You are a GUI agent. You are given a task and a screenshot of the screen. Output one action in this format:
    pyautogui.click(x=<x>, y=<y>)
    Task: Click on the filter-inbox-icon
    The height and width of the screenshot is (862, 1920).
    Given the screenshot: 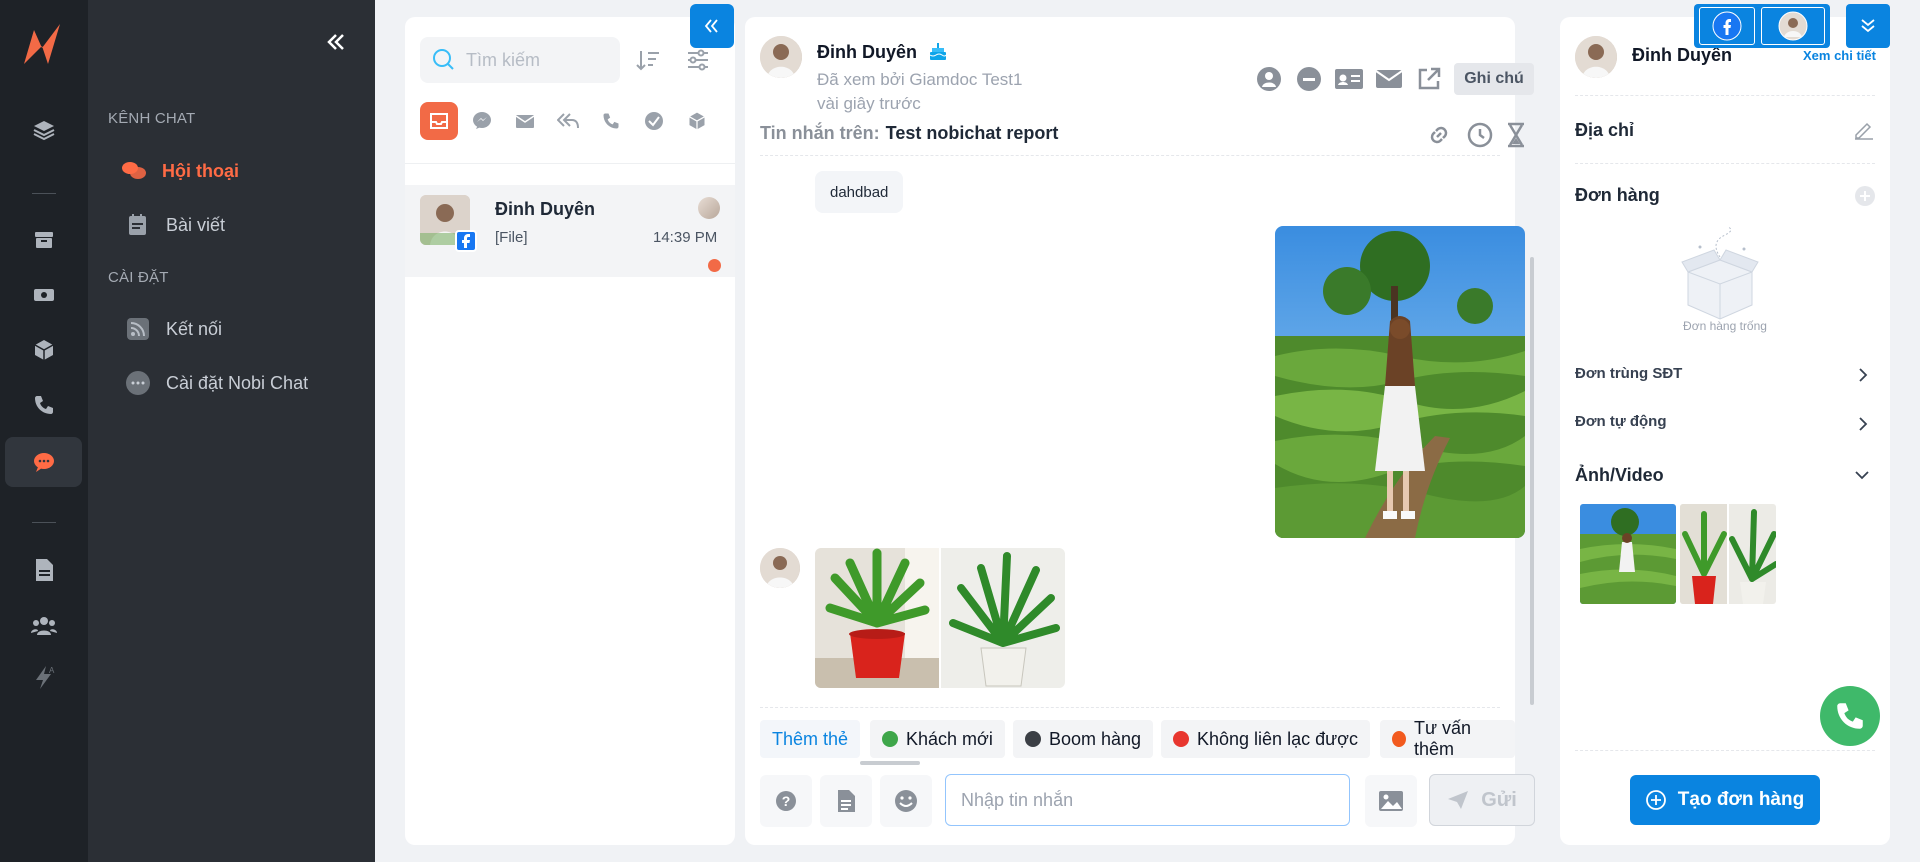 What is the action you would take?
    pyautogui.click(x=439, y=121)
    